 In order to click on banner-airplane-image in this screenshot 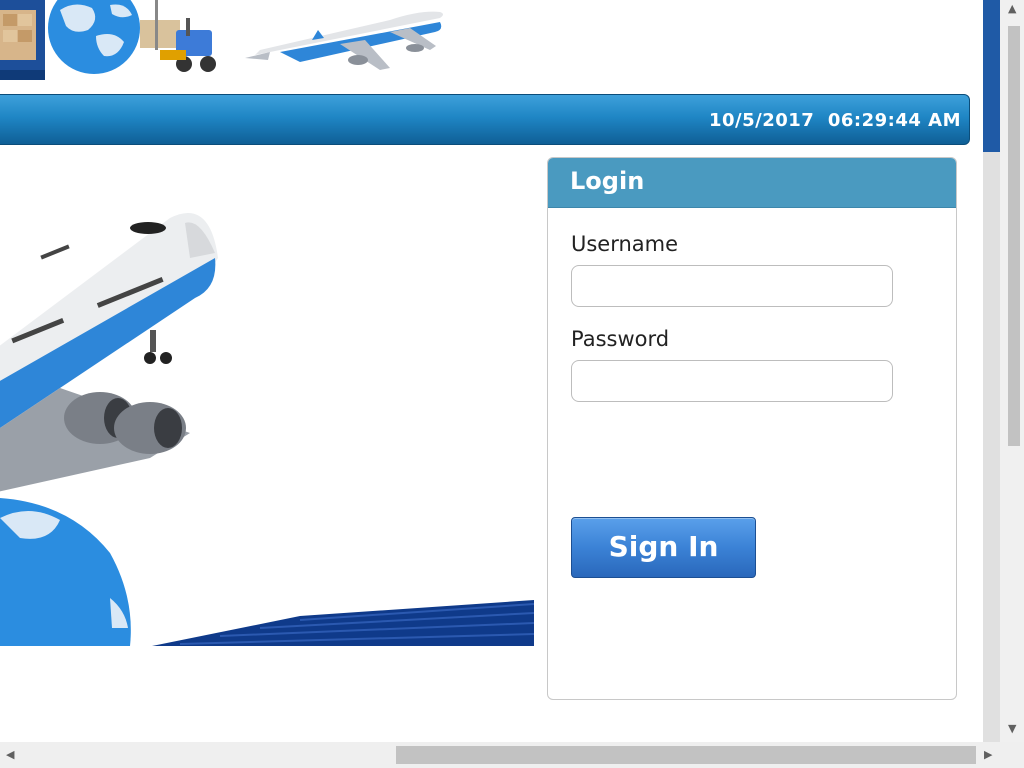, I will do `click(351, 41)`.